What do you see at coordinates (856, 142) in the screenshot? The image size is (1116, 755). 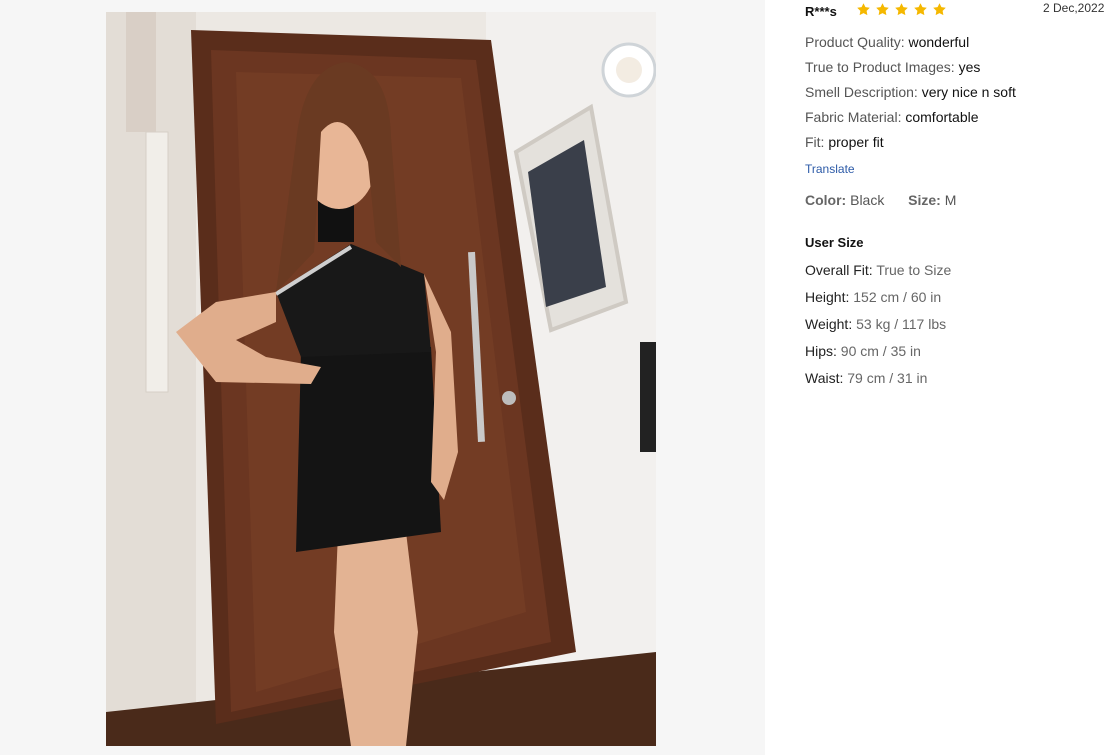 I see `attribute-value: proper fit` at bounding box center [856, 142].